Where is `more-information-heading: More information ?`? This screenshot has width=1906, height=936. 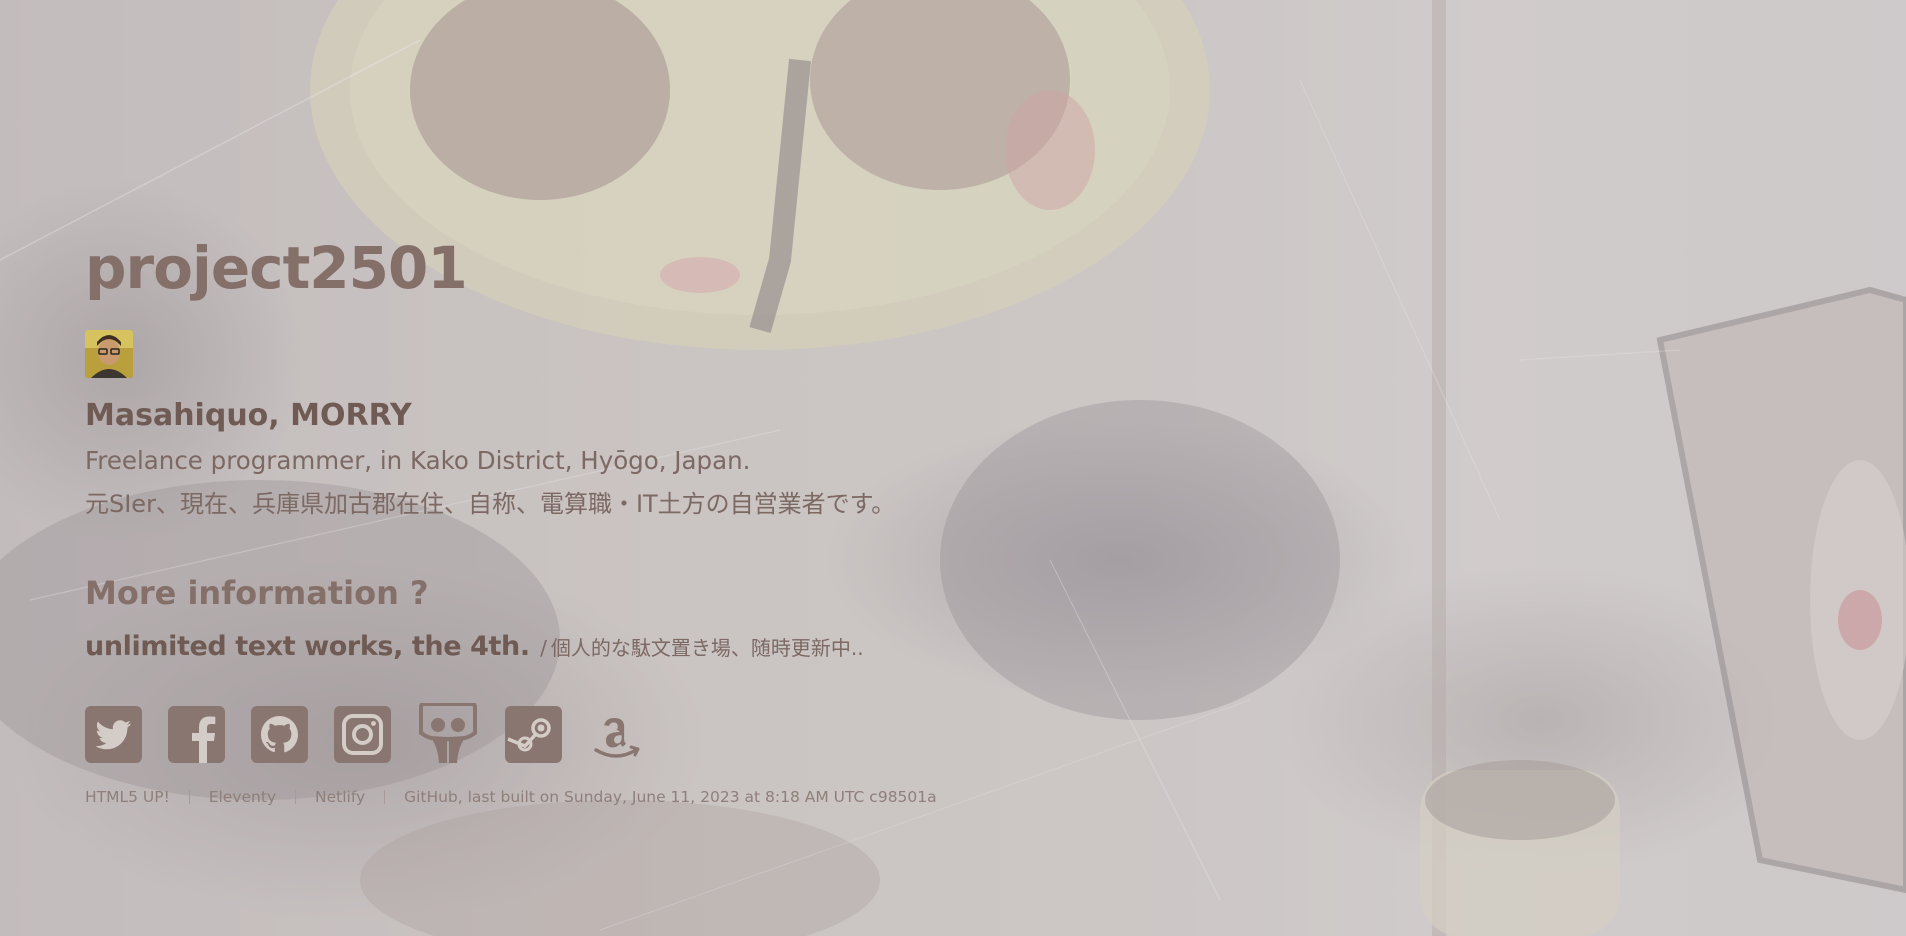 more-information-heading: More information ? is located at coordinates (257, 593).